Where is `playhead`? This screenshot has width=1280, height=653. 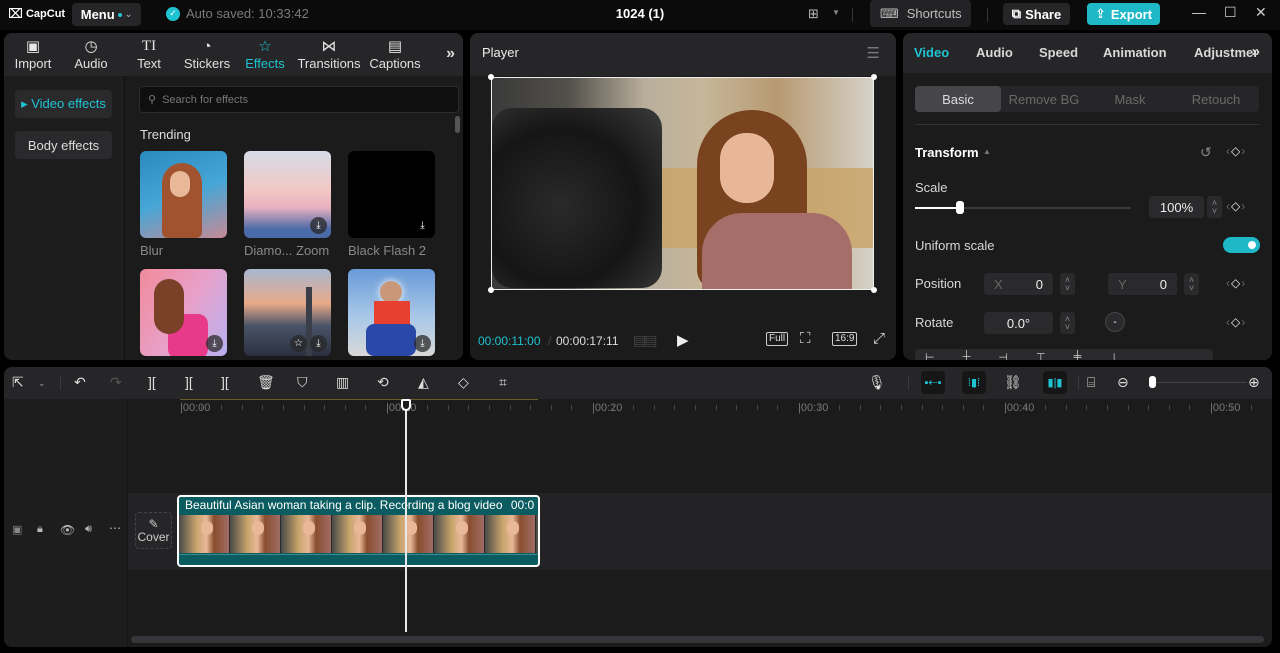
playhead is located at coordinates (406, 516).